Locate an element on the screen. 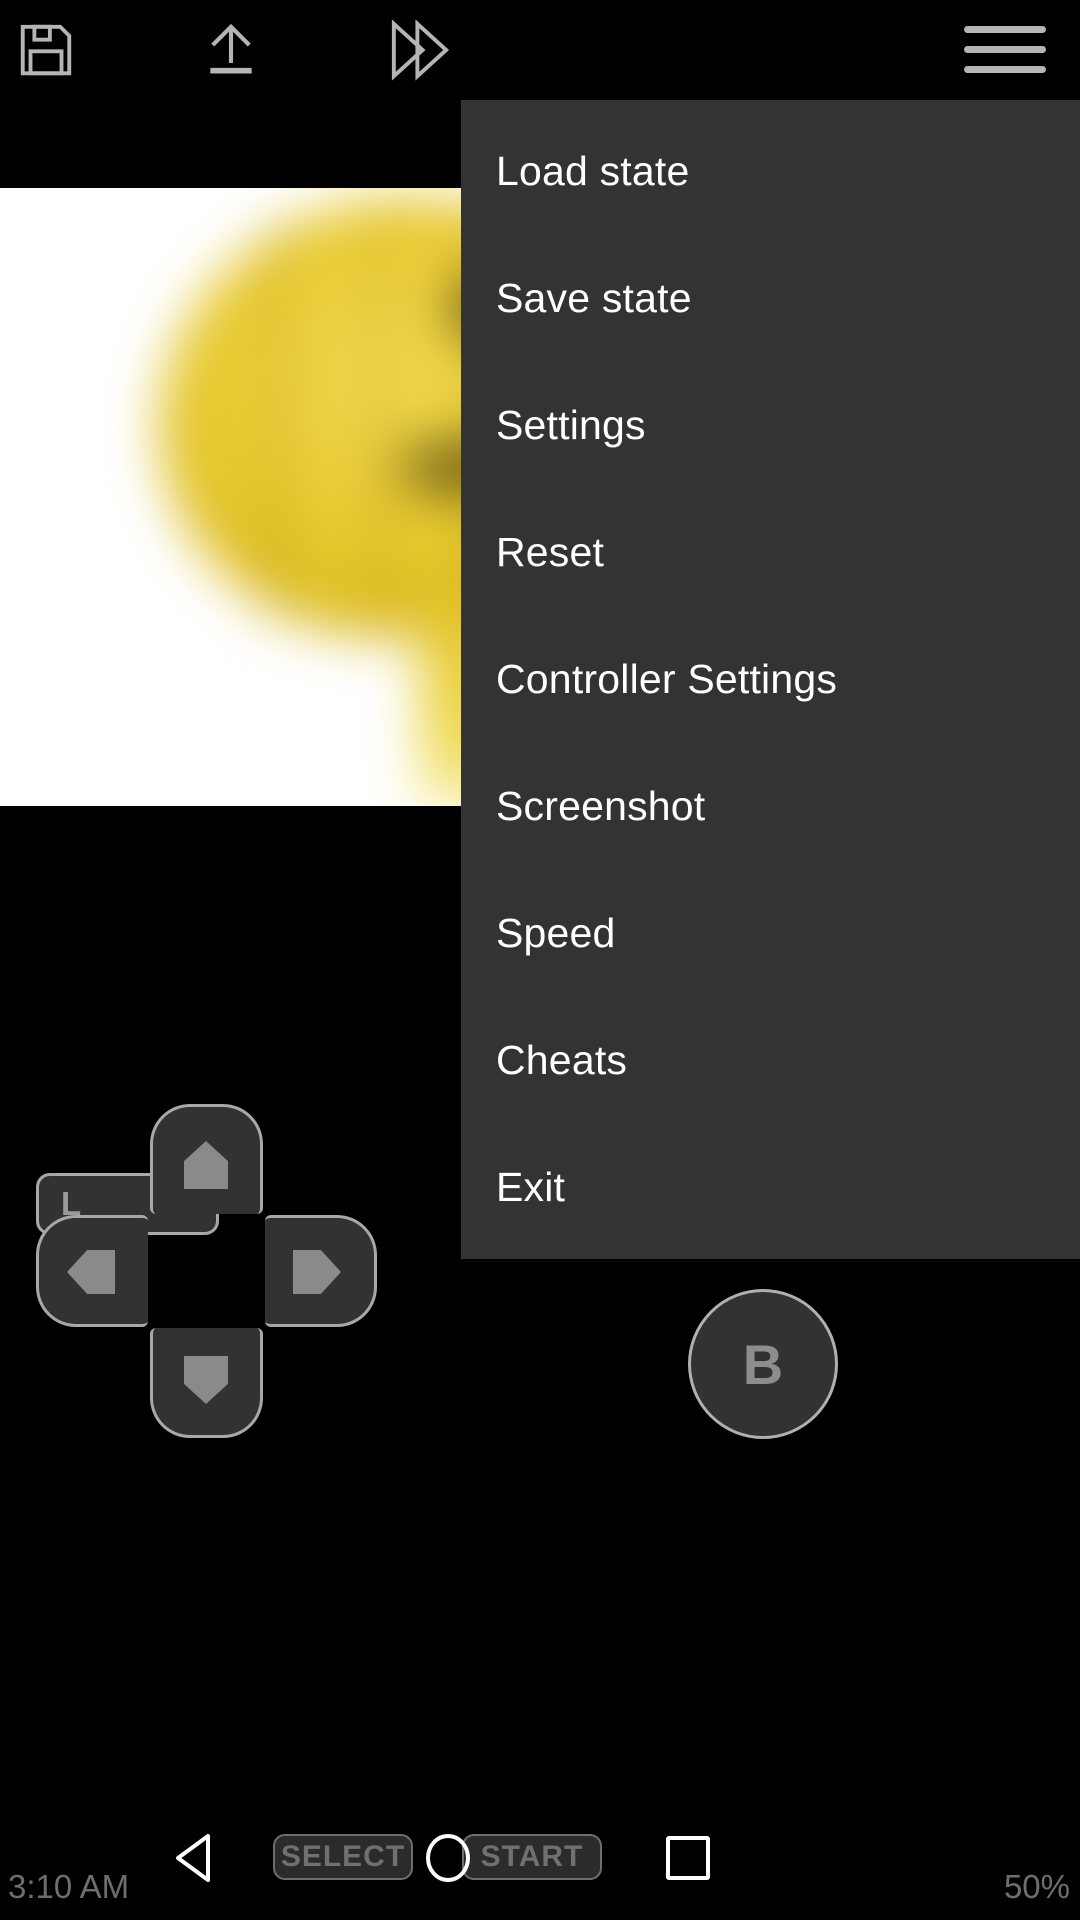 This screenshot has height=1920, width=1080. dpad-right-button is located at coordinates (321, 1271).